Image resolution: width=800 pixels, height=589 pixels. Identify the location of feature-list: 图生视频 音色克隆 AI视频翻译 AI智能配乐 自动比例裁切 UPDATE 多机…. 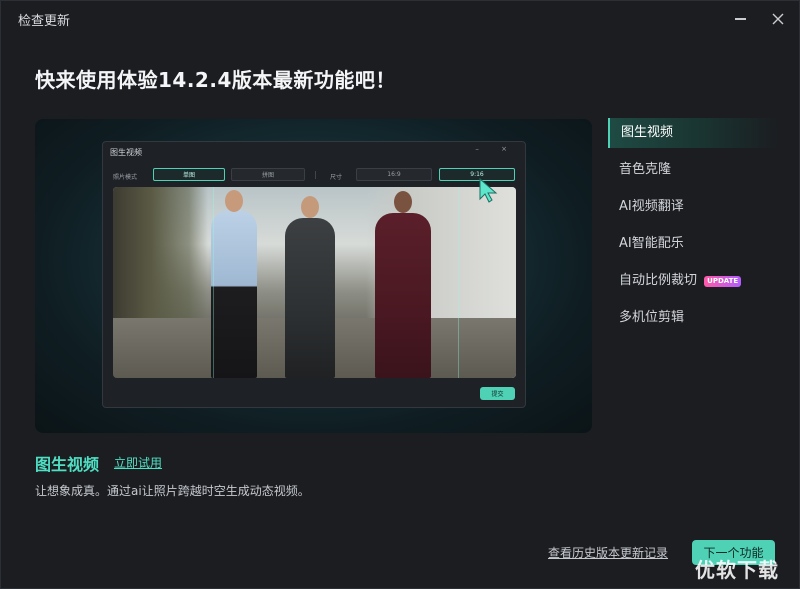
(693, 229).